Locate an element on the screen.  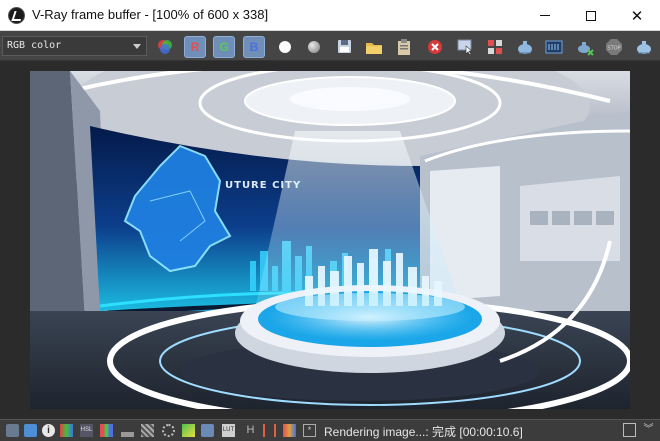
green-channel-button: G is located at coordinates (224, 47).